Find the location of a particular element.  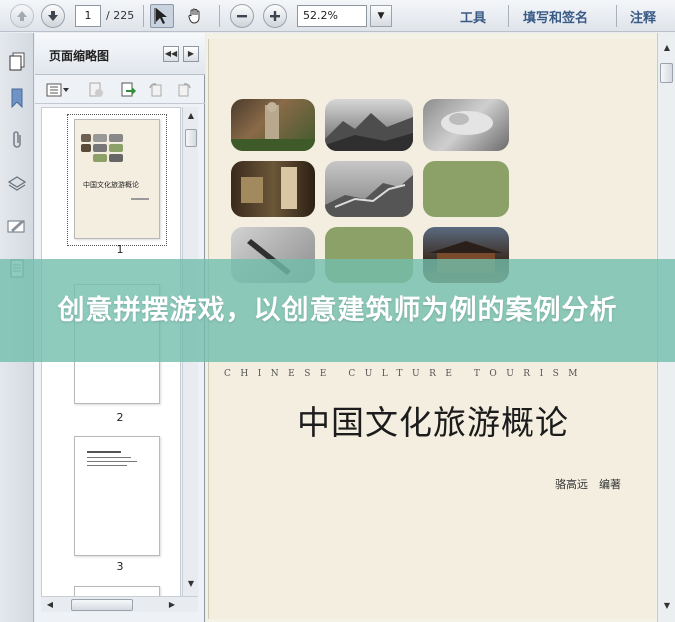

arrow-up-icon is located at coordinates (22, 16).